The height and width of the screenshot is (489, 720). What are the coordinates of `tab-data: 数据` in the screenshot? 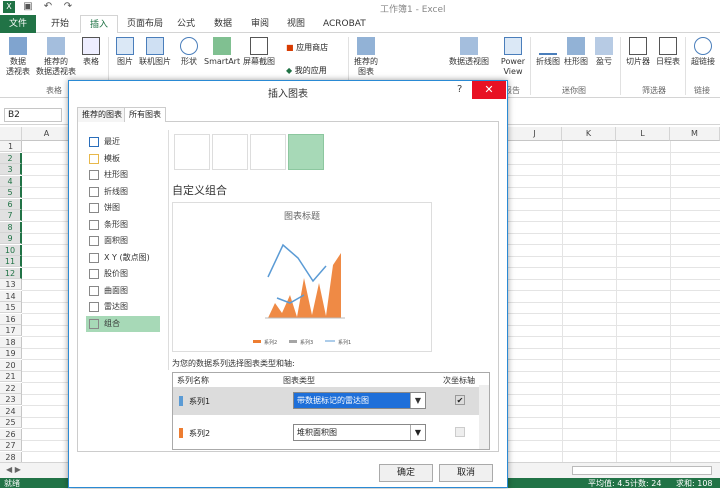 It's located at (223, 24).